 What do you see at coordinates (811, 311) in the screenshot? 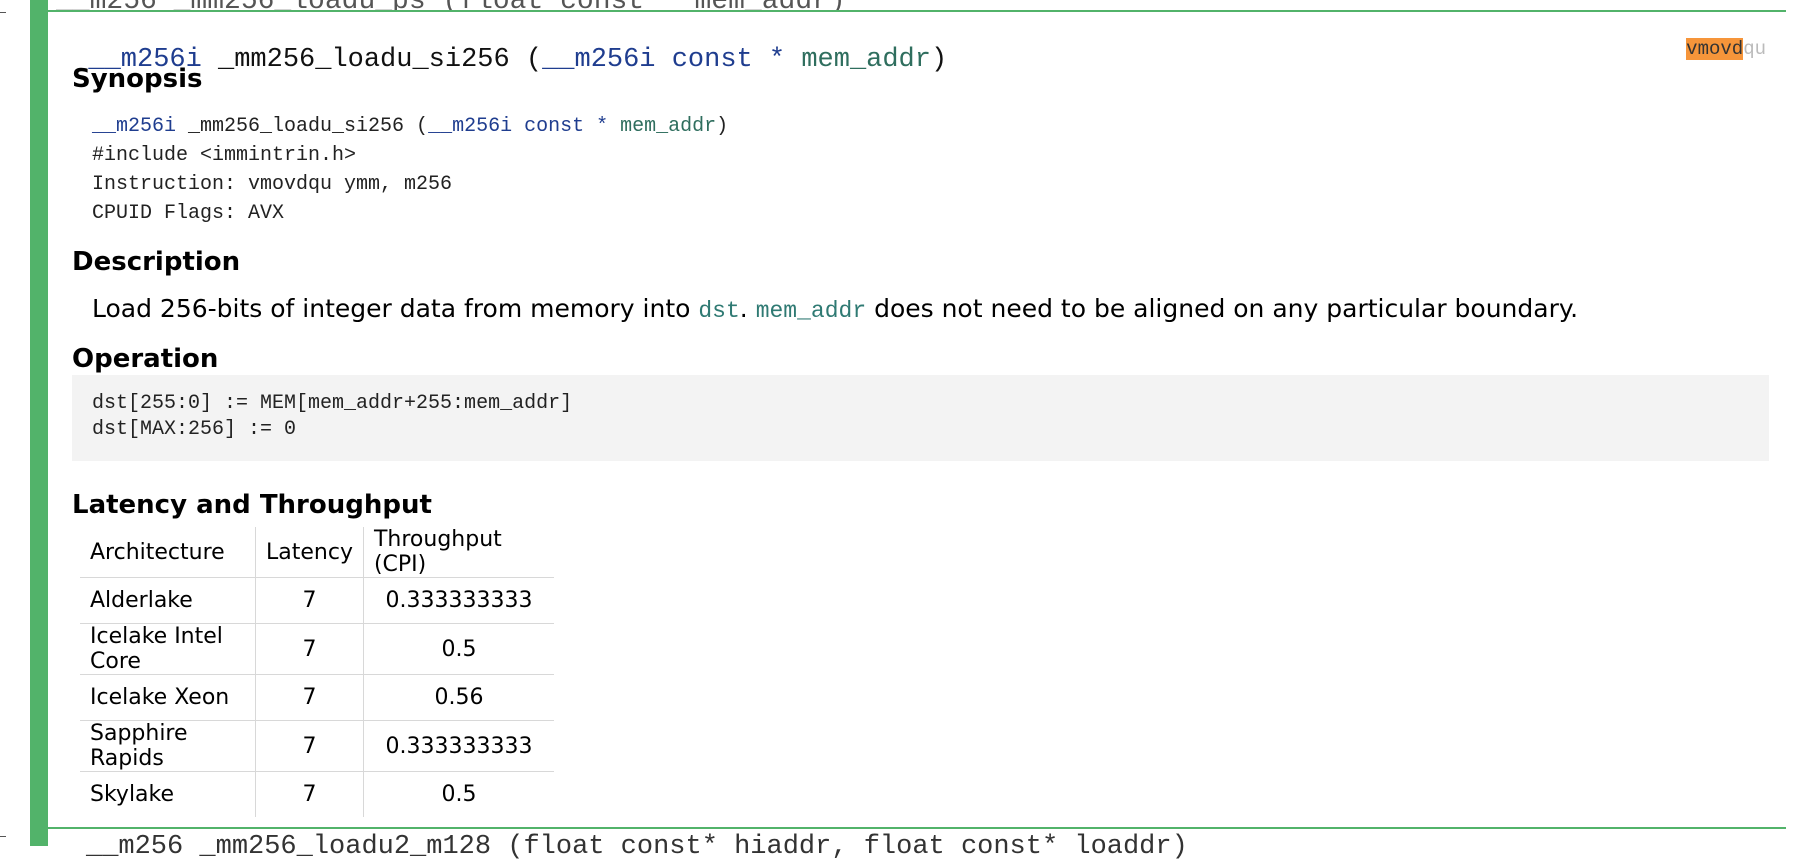
I see `description-code-mem-addr: mem_addr` at bounding box center [811, 311].